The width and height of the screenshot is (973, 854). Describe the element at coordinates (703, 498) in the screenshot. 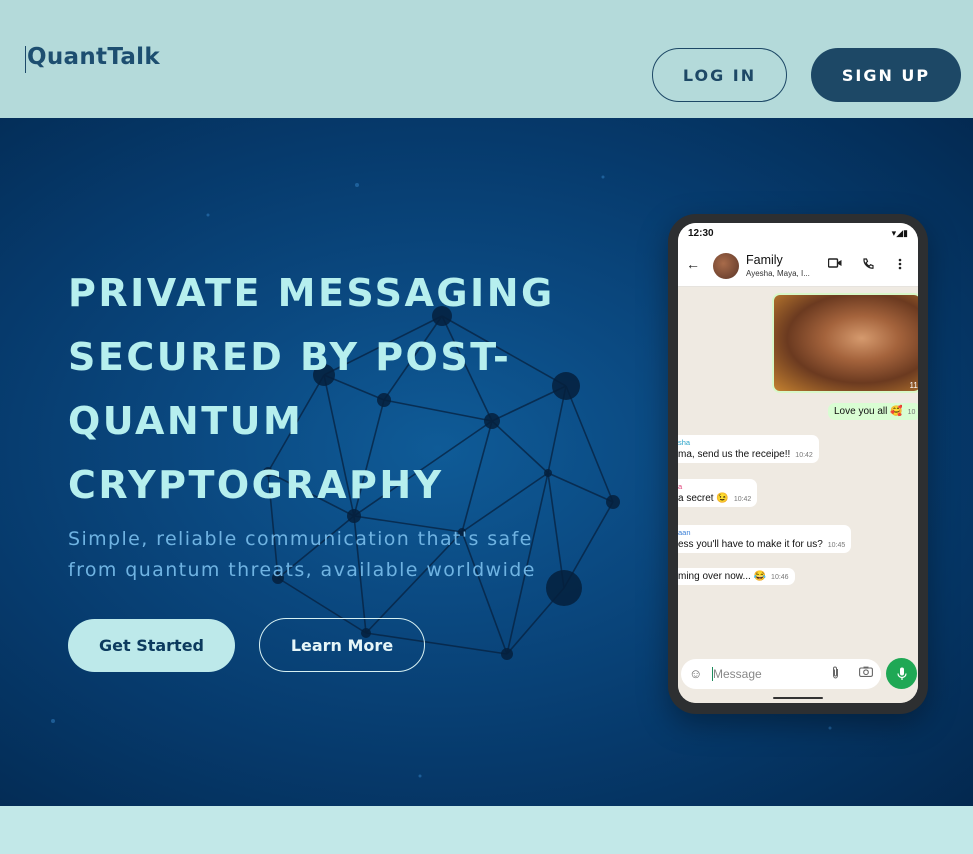

I see `message-text: a secret 😉` at that location.